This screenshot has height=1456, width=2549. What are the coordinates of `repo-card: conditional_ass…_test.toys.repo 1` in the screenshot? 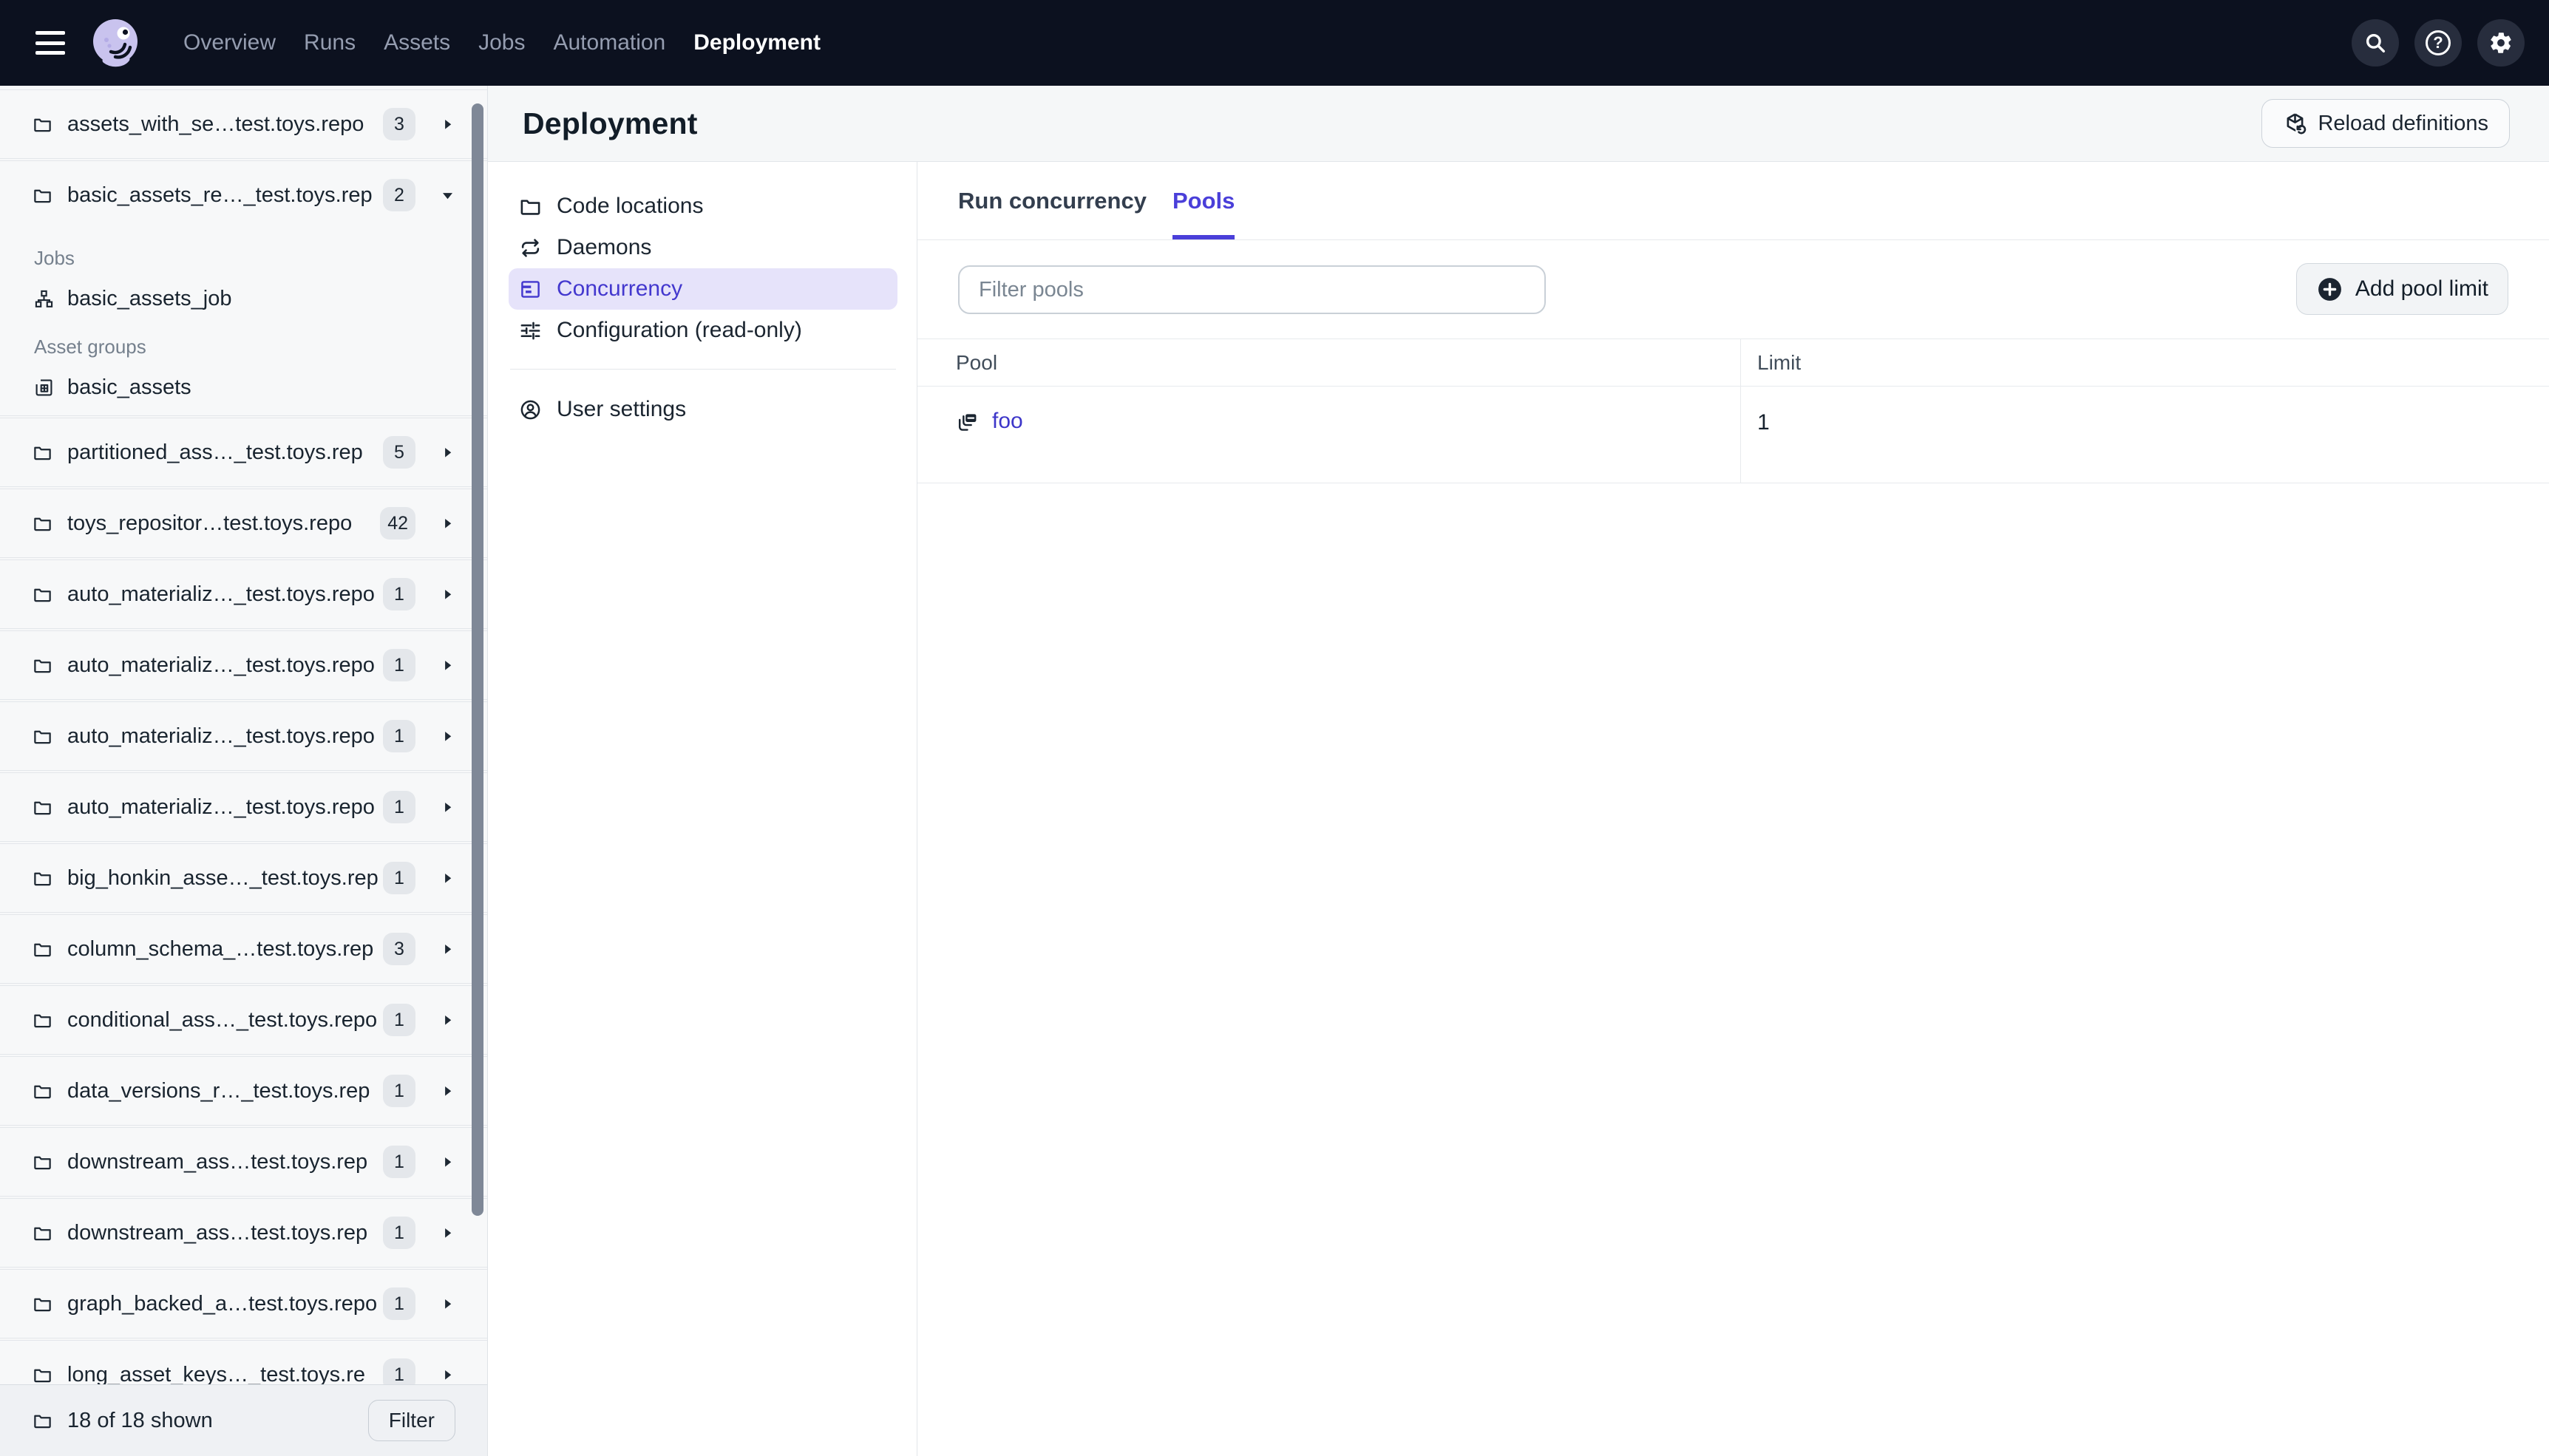 It's located at (243, 1020).